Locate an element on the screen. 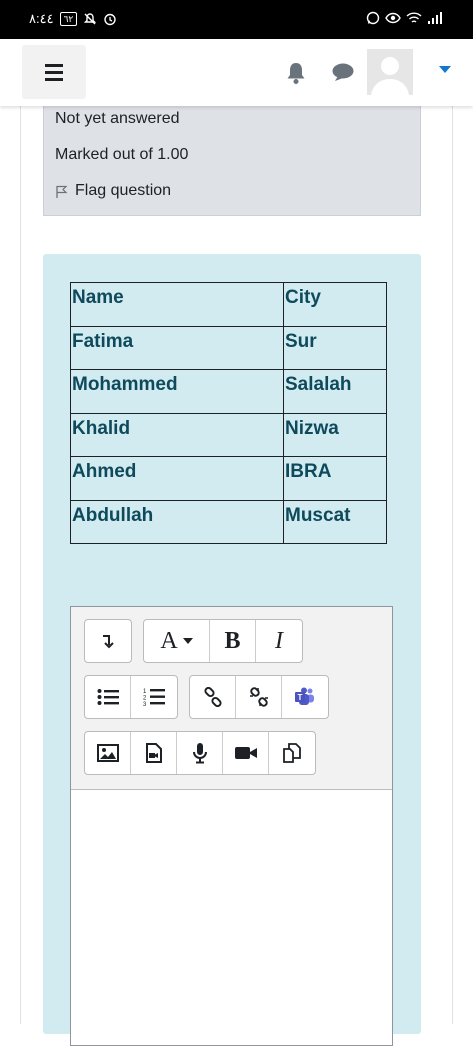  table-cell: City is located at coordinates (335, 304).